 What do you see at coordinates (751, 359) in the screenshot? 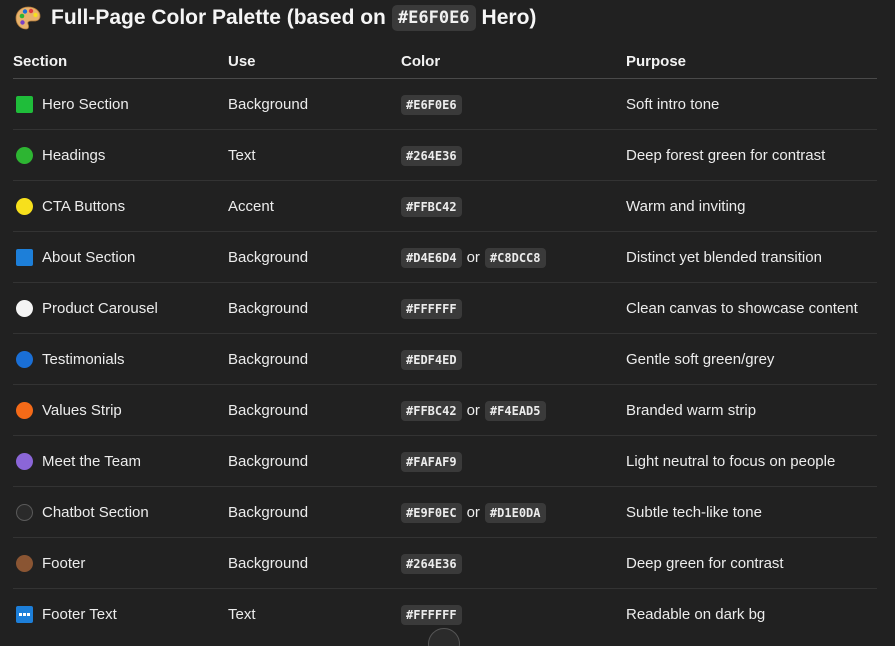
I see `purpose-cell: Gentle soft green/grey` at bounding box center [751, 359].